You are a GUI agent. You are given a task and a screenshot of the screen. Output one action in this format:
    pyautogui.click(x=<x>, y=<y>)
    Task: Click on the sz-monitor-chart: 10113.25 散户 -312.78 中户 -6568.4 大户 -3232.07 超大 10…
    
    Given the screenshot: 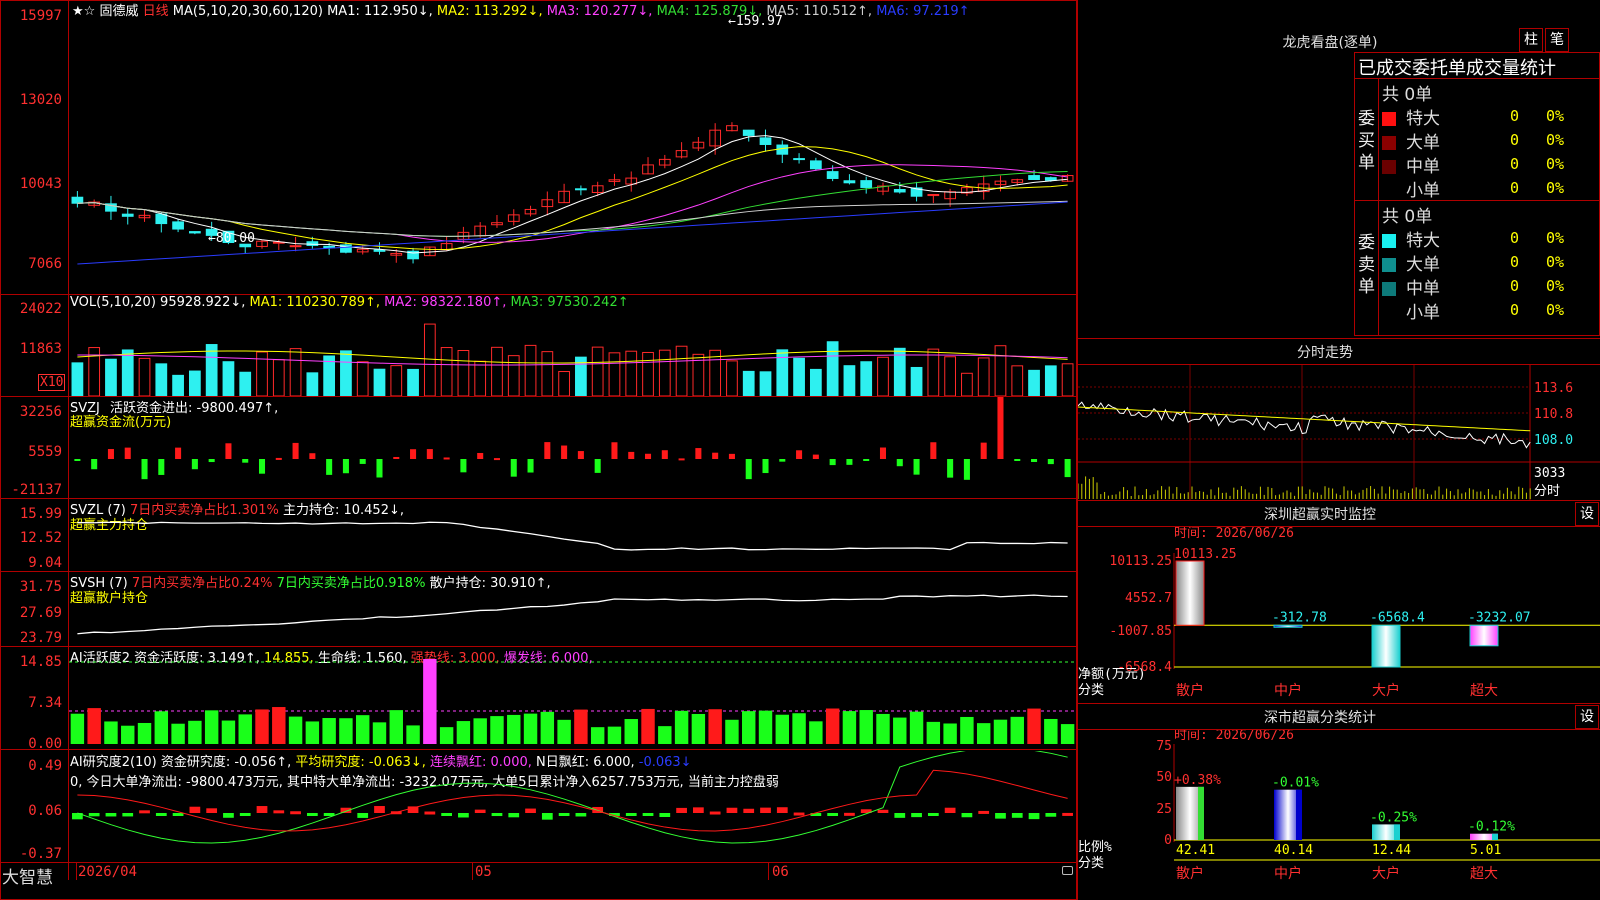 What is the action you would take?
    pyautogui.click(x=1339, y=615)
    